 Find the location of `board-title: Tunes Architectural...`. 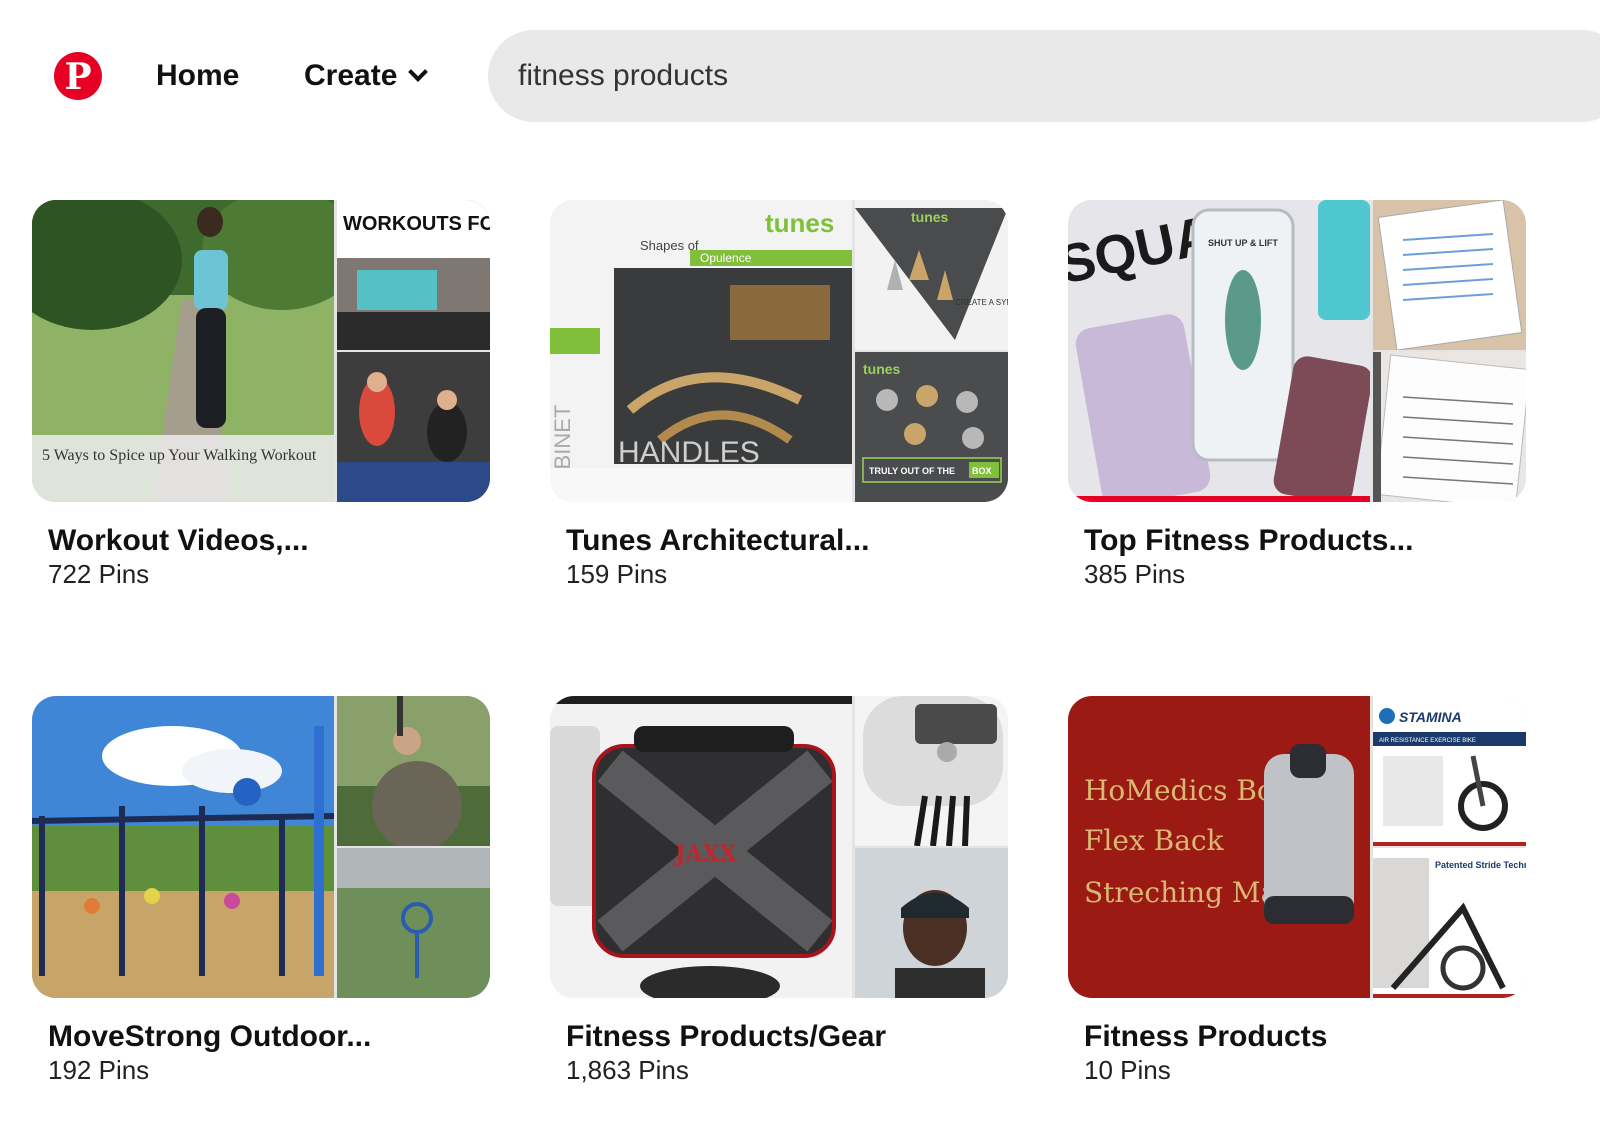

board-title: Tunes Architectural... is located at coordinates (779, 541).